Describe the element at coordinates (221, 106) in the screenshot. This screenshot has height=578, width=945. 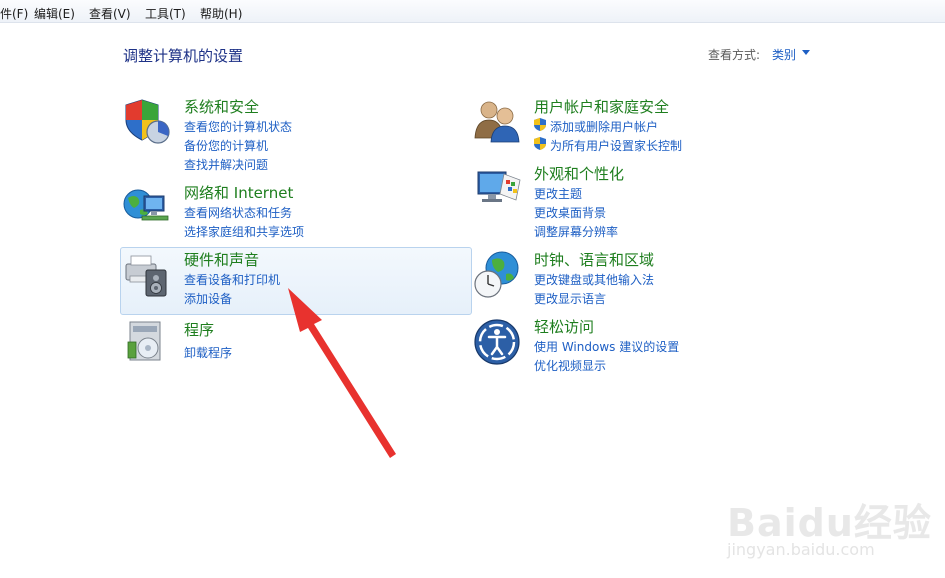
I see `category-system-security: 系统和安全` at that location.